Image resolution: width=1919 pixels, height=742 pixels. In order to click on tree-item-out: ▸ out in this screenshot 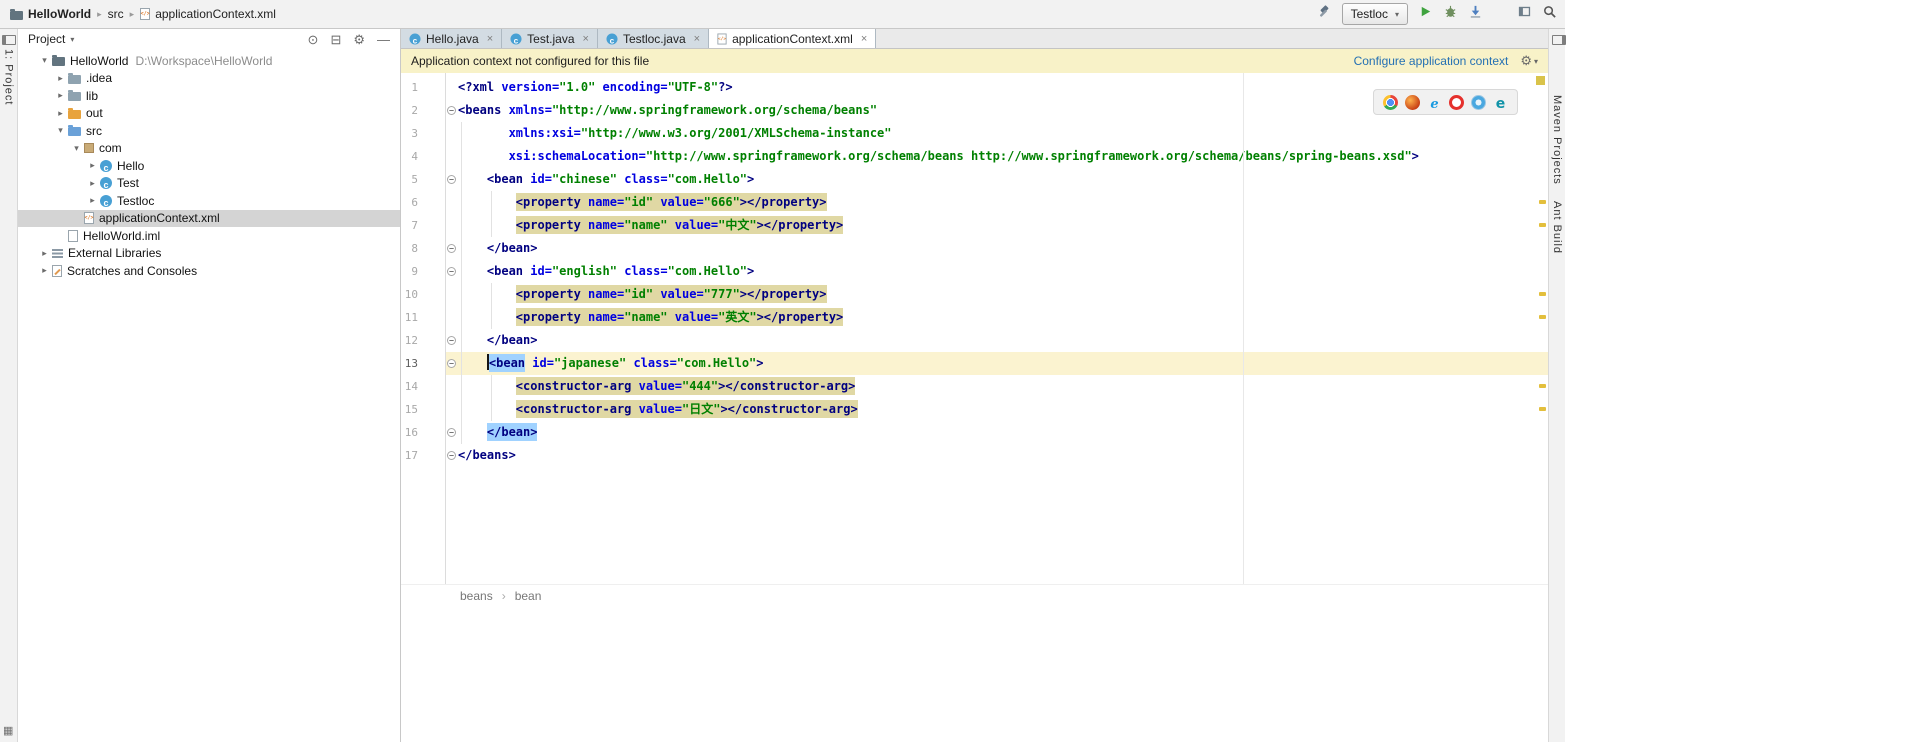, I will do `click(209, 114)`.